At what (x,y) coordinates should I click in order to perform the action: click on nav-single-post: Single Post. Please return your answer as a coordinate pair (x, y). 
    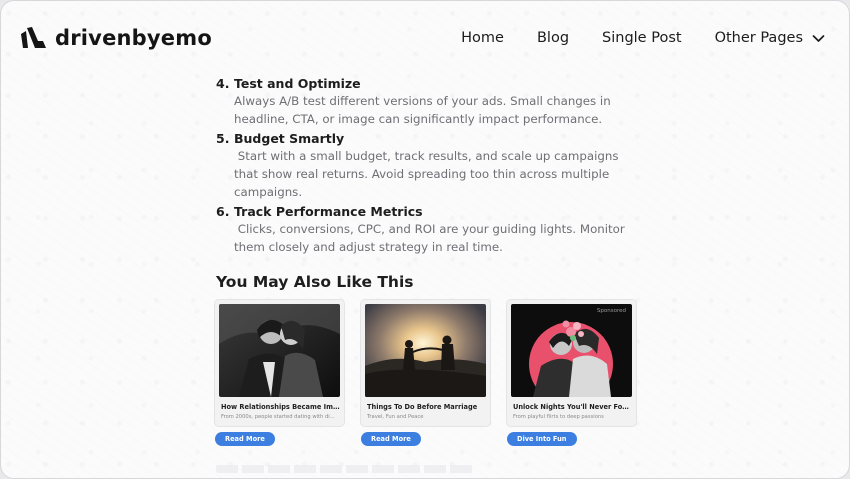
    Looking at the image, I should click on (642, 38).